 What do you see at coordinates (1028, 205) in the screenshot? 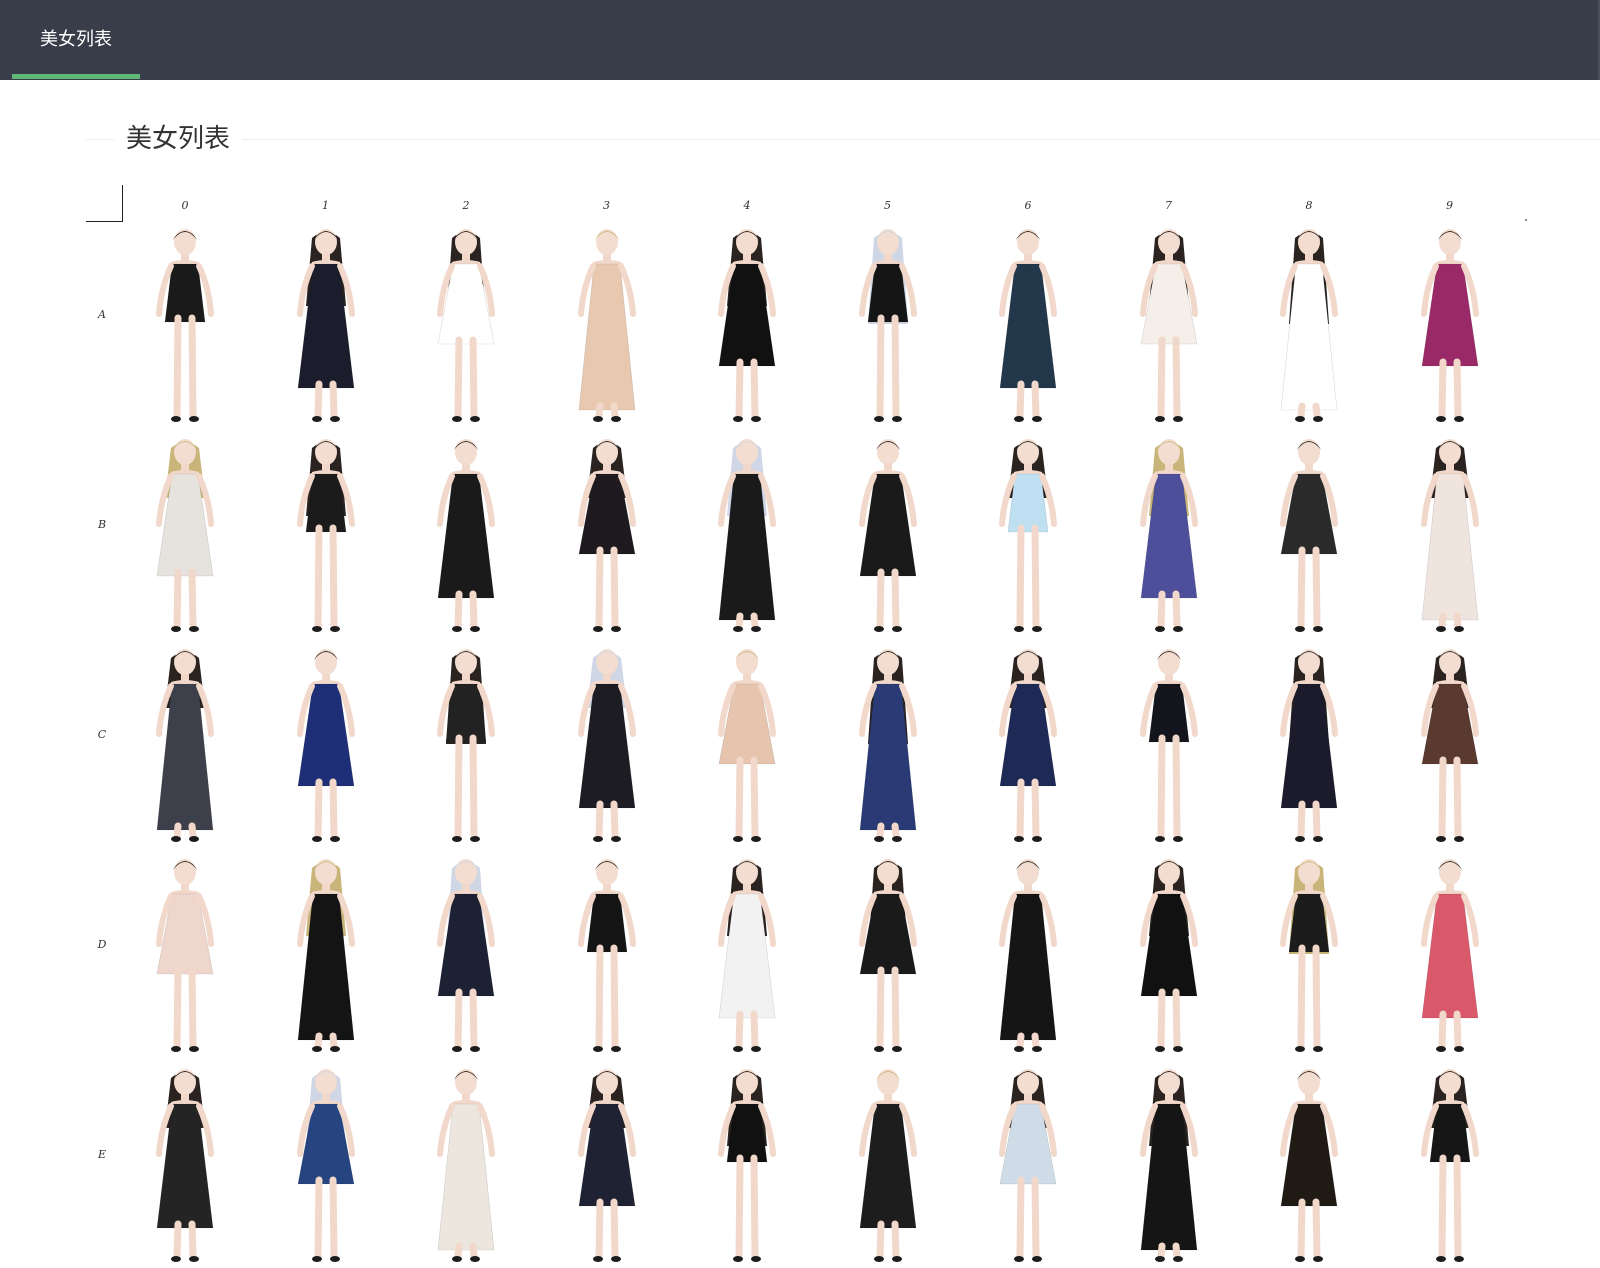
I see `column-header: 6` at bounding box center [1028, 205].